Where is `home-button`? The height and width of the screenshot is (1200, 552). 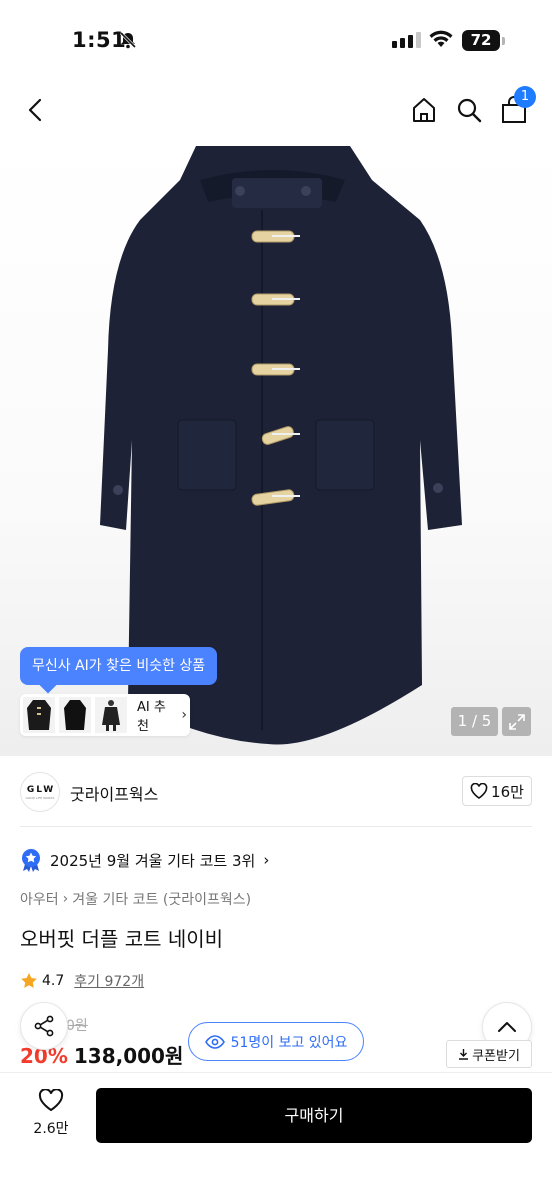
home-button is located at coordinates (424, 110).